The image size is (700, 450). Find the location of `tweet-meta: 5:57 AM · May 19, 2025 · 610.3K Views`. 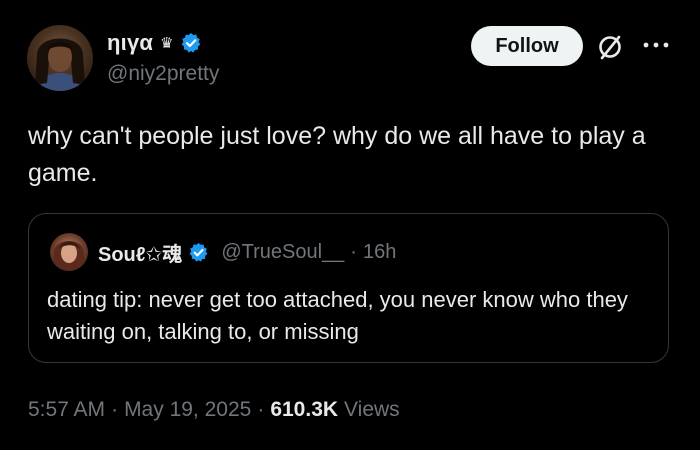

tweet-meta: 5:57 AM · May 19, 2025 · 610.3K Views is located at coordinates (214, 410).